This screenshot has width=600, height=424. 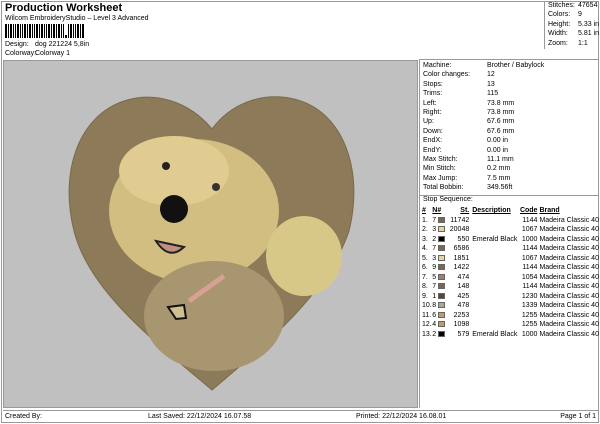 I want to click on stop-row: 7. 5 474 1054 Madeira Classic 40, so click(x=510, y=277).